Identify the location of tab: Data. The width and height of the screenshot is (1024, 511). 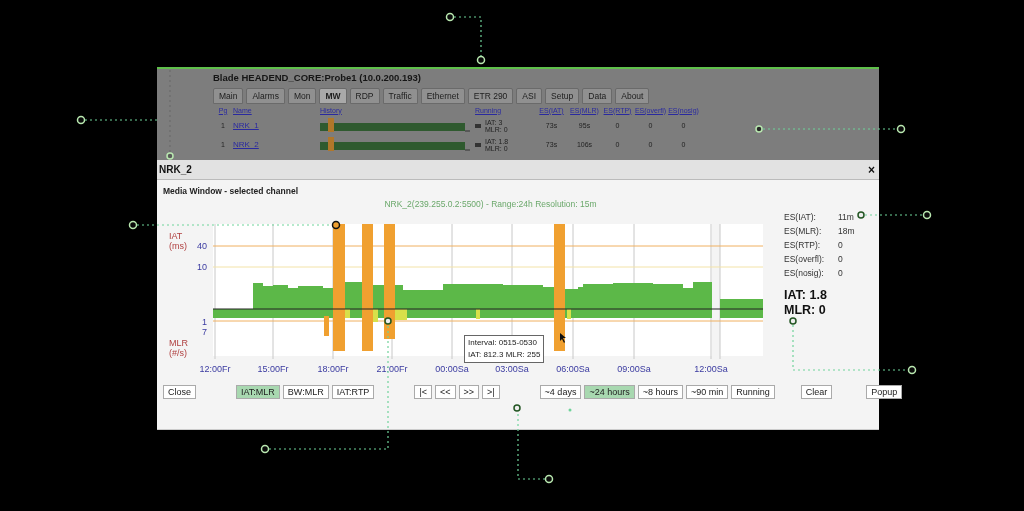
(597, 96).